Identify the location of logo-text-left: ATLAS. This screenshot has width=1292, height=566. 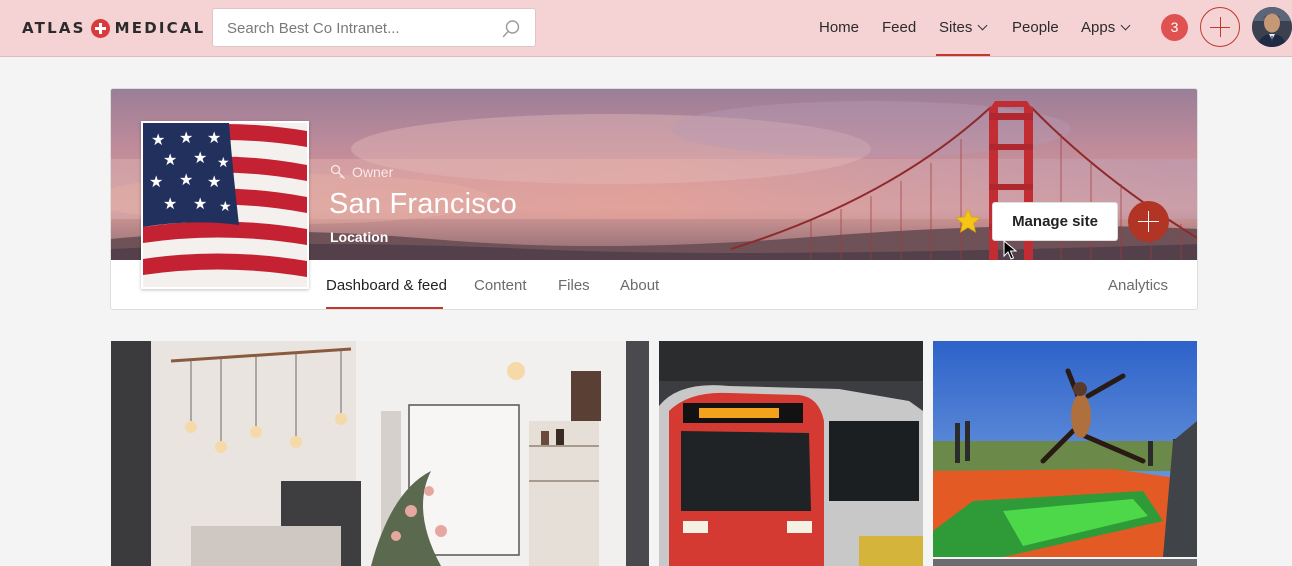
(54, 28).